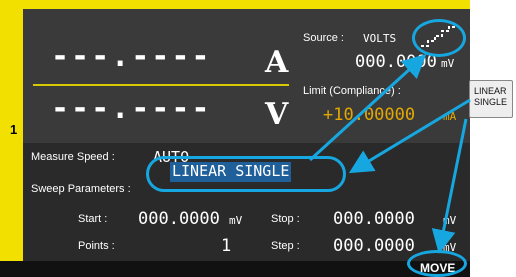 This screenshot has height=277, width=516. Describe the element at coordinates (450, 220) in the screenshot. I see `stop-unit: mV` at that location.